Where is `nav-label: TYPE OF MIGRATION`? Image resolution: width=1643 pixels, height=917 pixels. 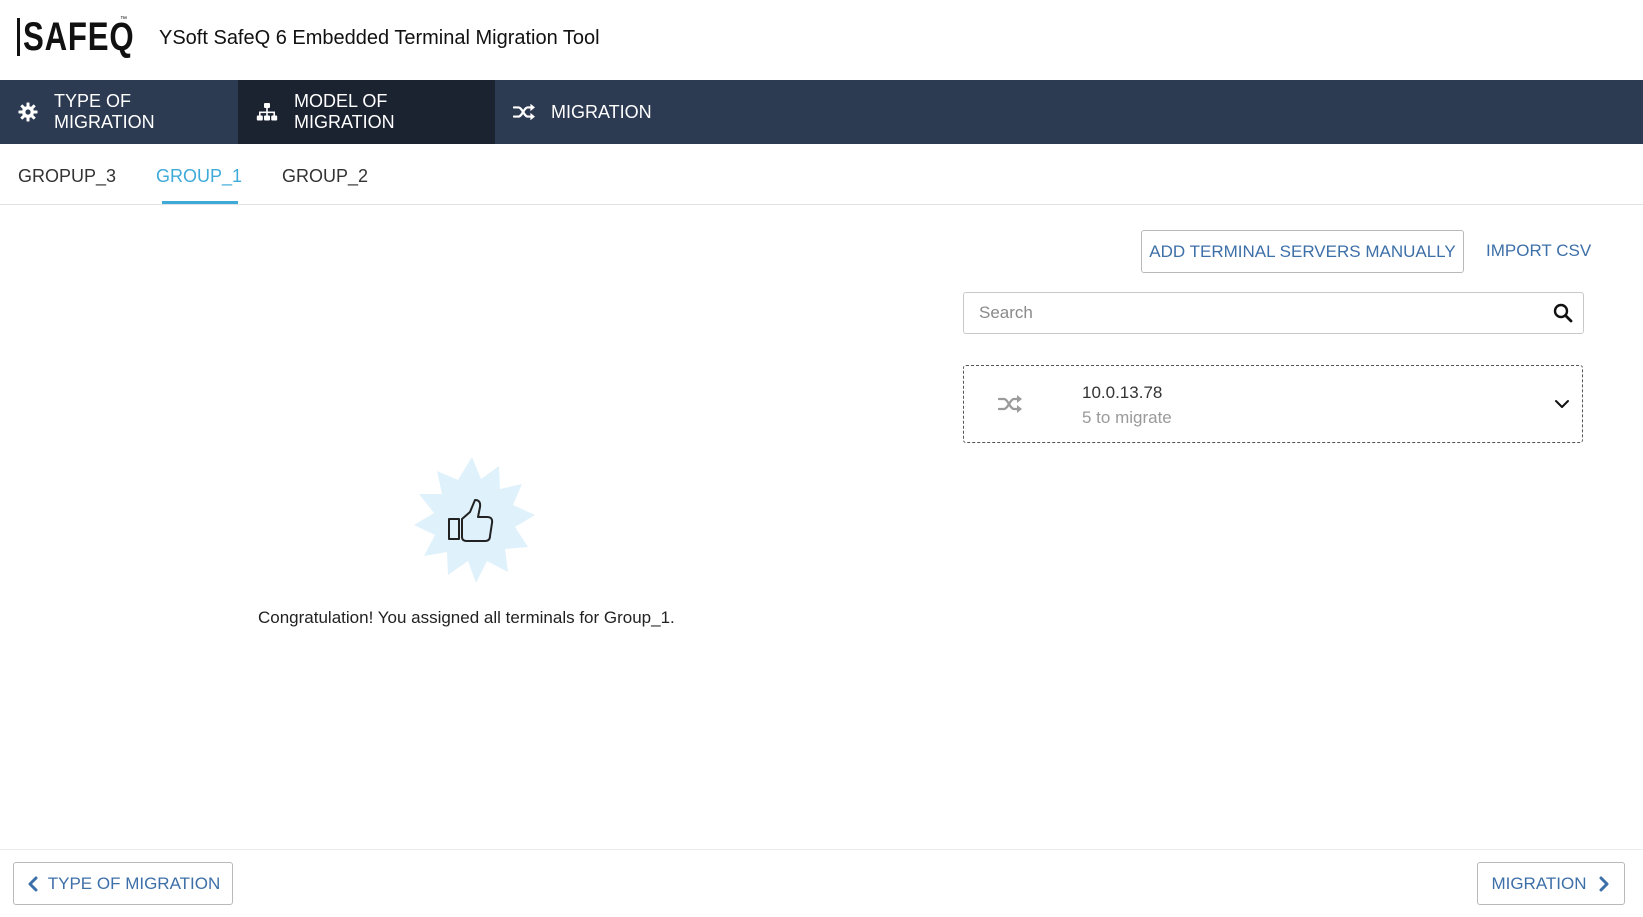 nav-label: TYPE OF MIGRATION is located at coordinates (104, 111).